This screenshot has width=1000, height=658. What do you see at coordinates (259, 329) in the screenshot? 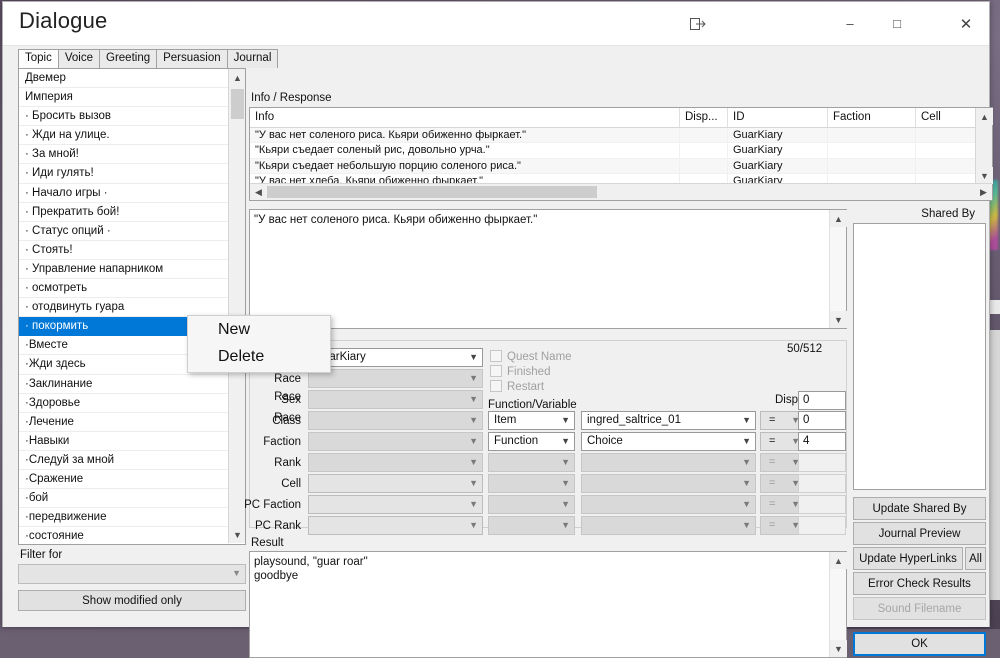
I see `context-menu-item-new: New` at bounding box center [259, 329].